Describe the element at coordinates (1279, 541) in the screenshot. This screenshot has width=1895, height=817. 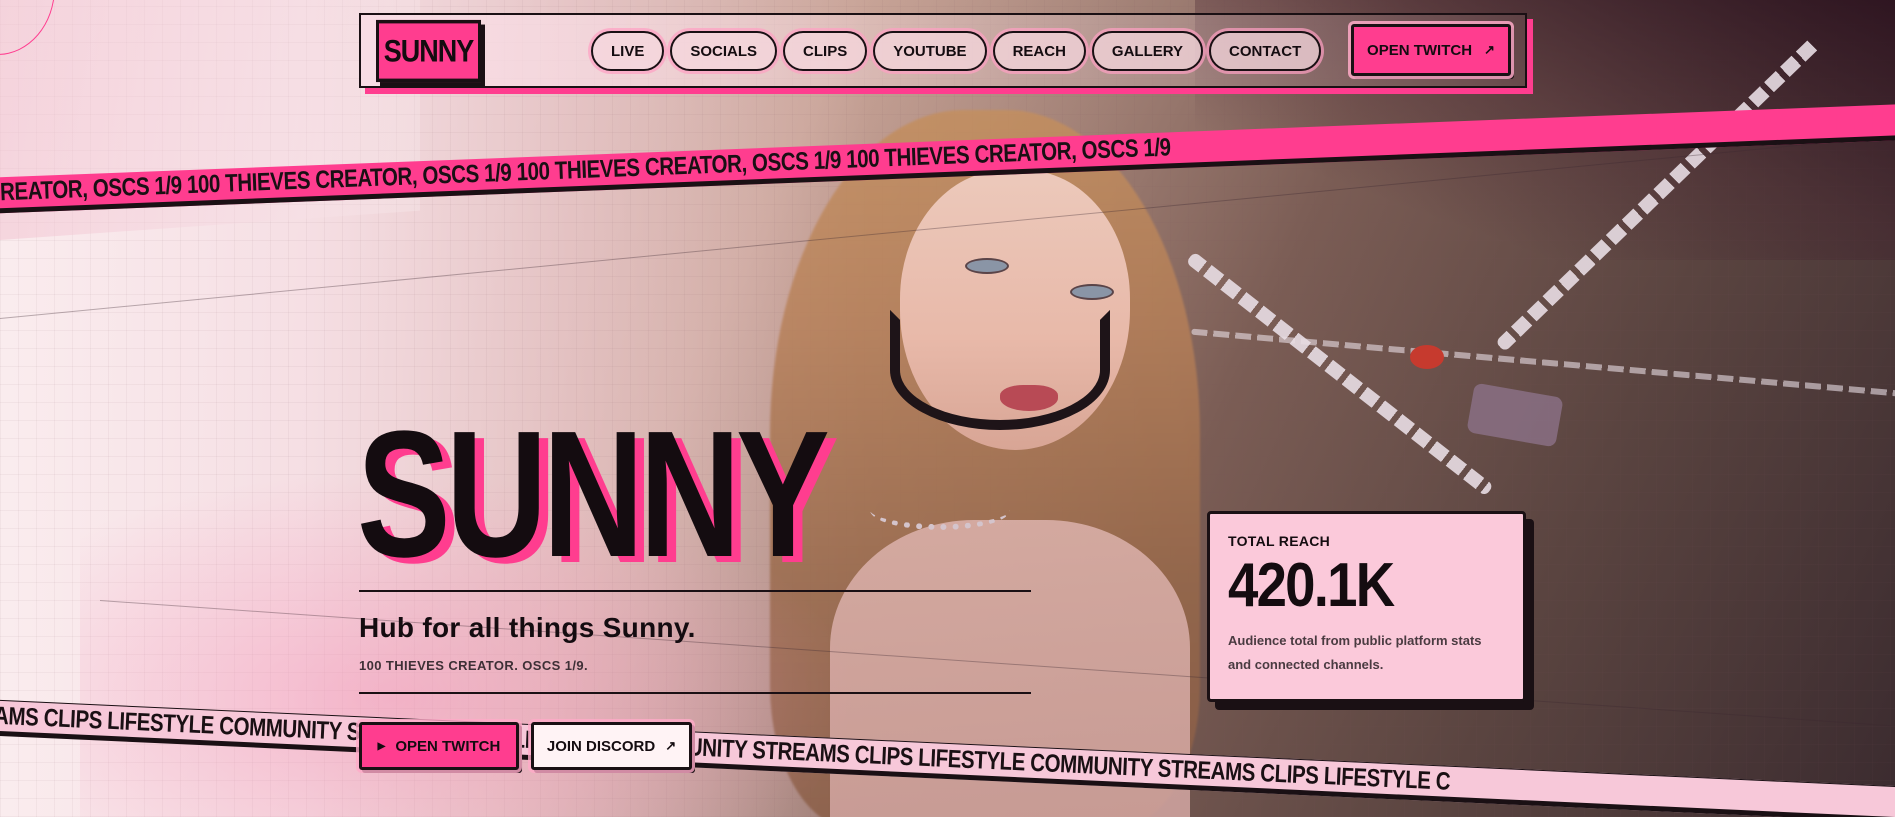
I see `reach-label: TOTAL REACH` at that location.